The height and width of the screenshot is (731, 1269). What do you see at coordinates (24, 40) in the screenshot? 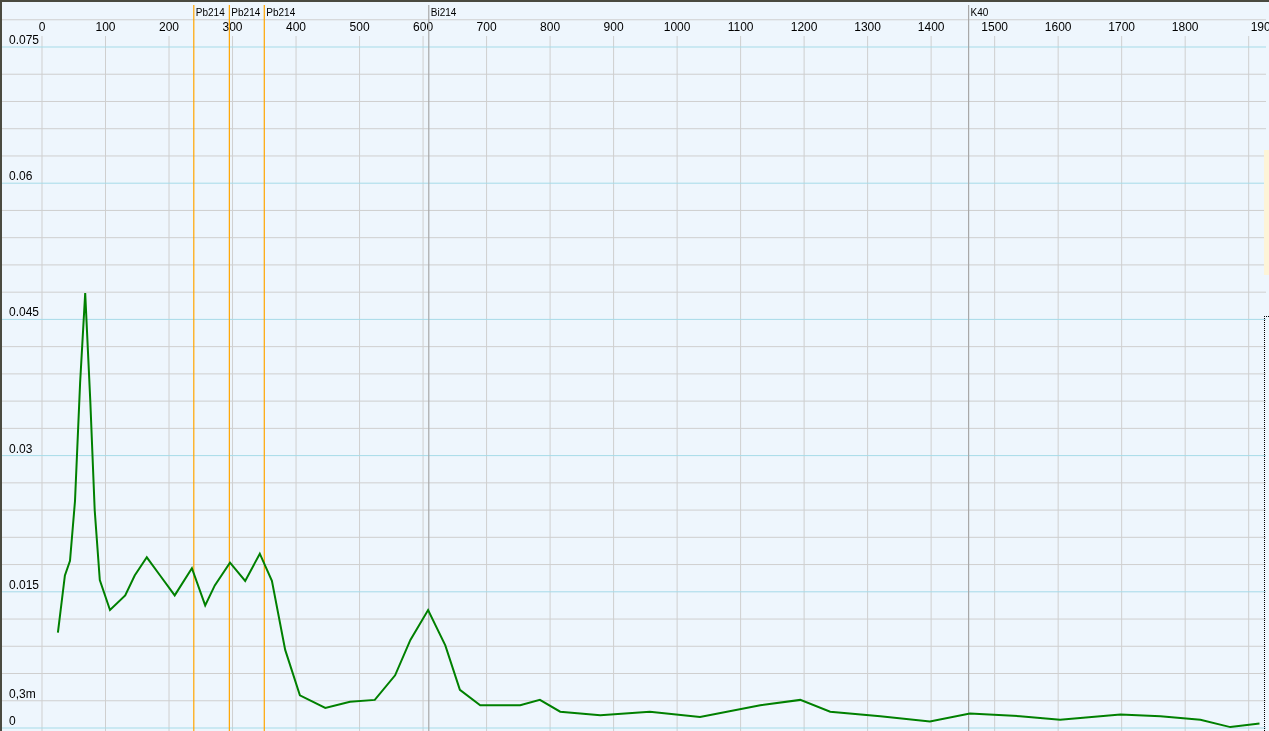
I see `axis-label: 0.075` at bounding box center [24, 40].